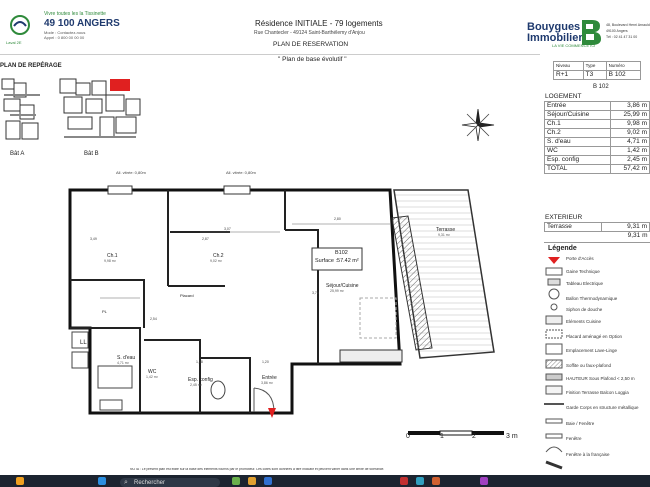  I want to click on room-label: S. d'eau, so click(577, 142).